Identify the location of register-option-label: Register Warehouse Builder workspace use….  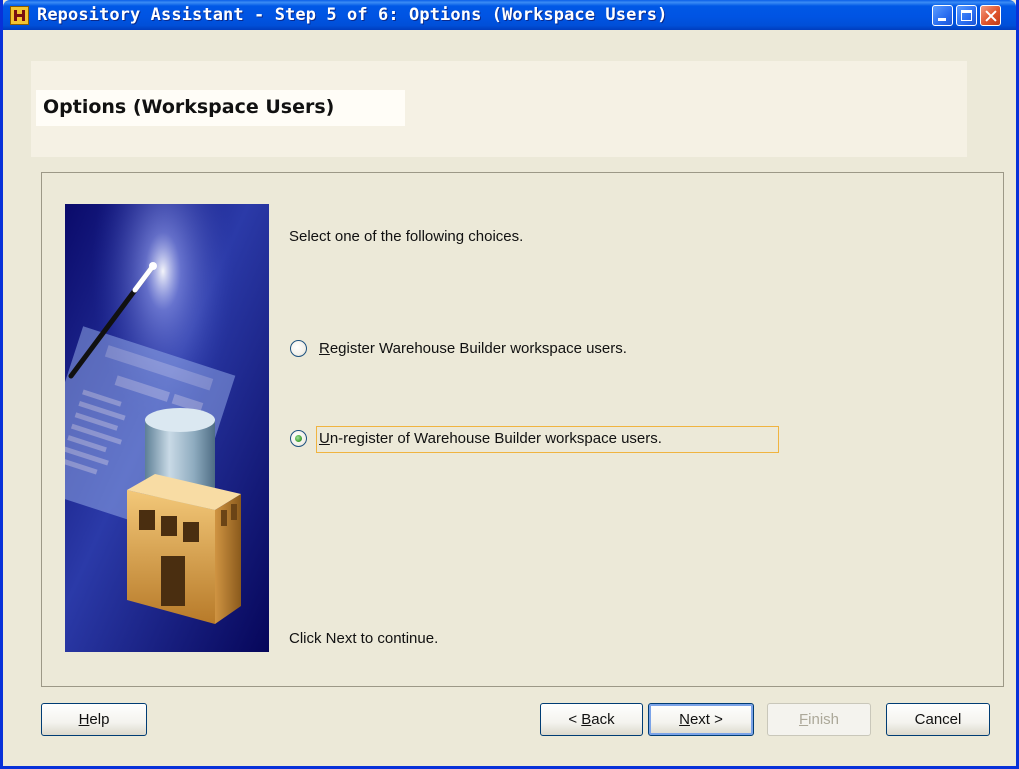
(473, 348).